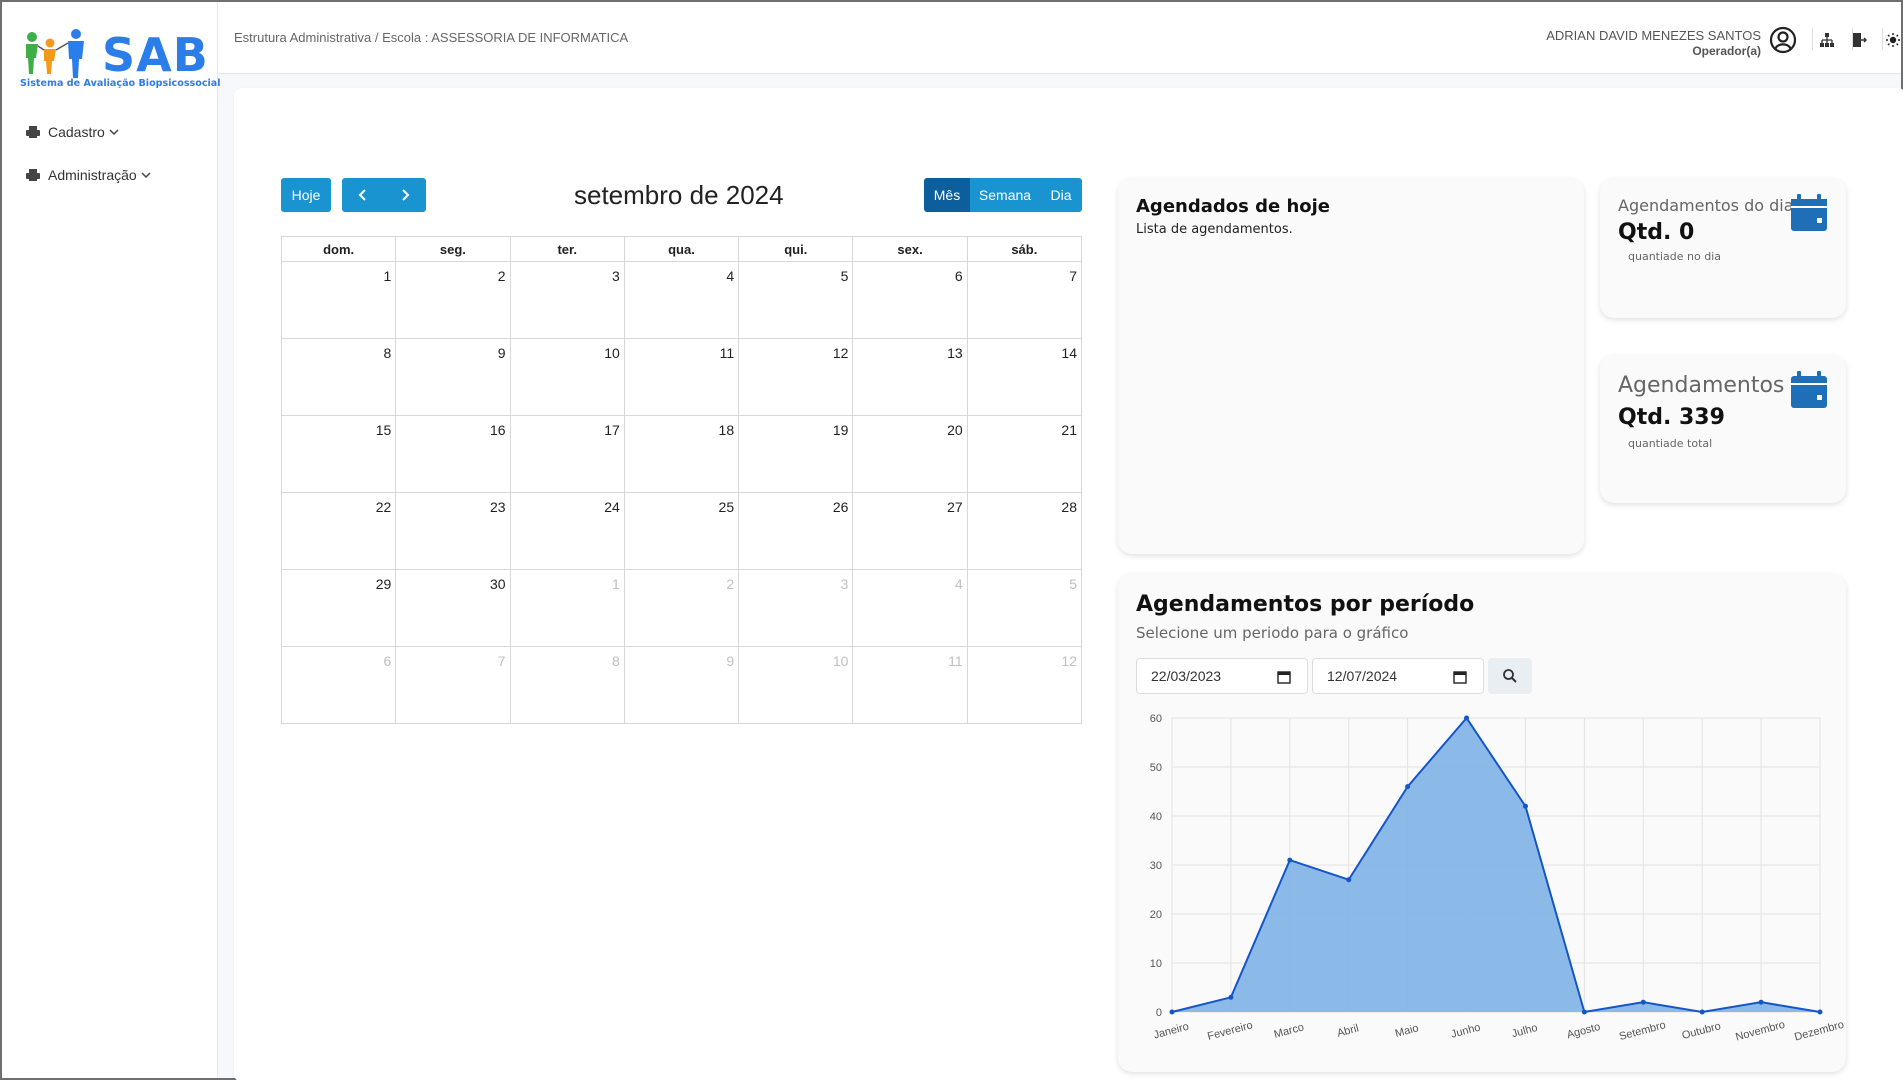  I want to click on sitemap-icon, so click(1827, 40).